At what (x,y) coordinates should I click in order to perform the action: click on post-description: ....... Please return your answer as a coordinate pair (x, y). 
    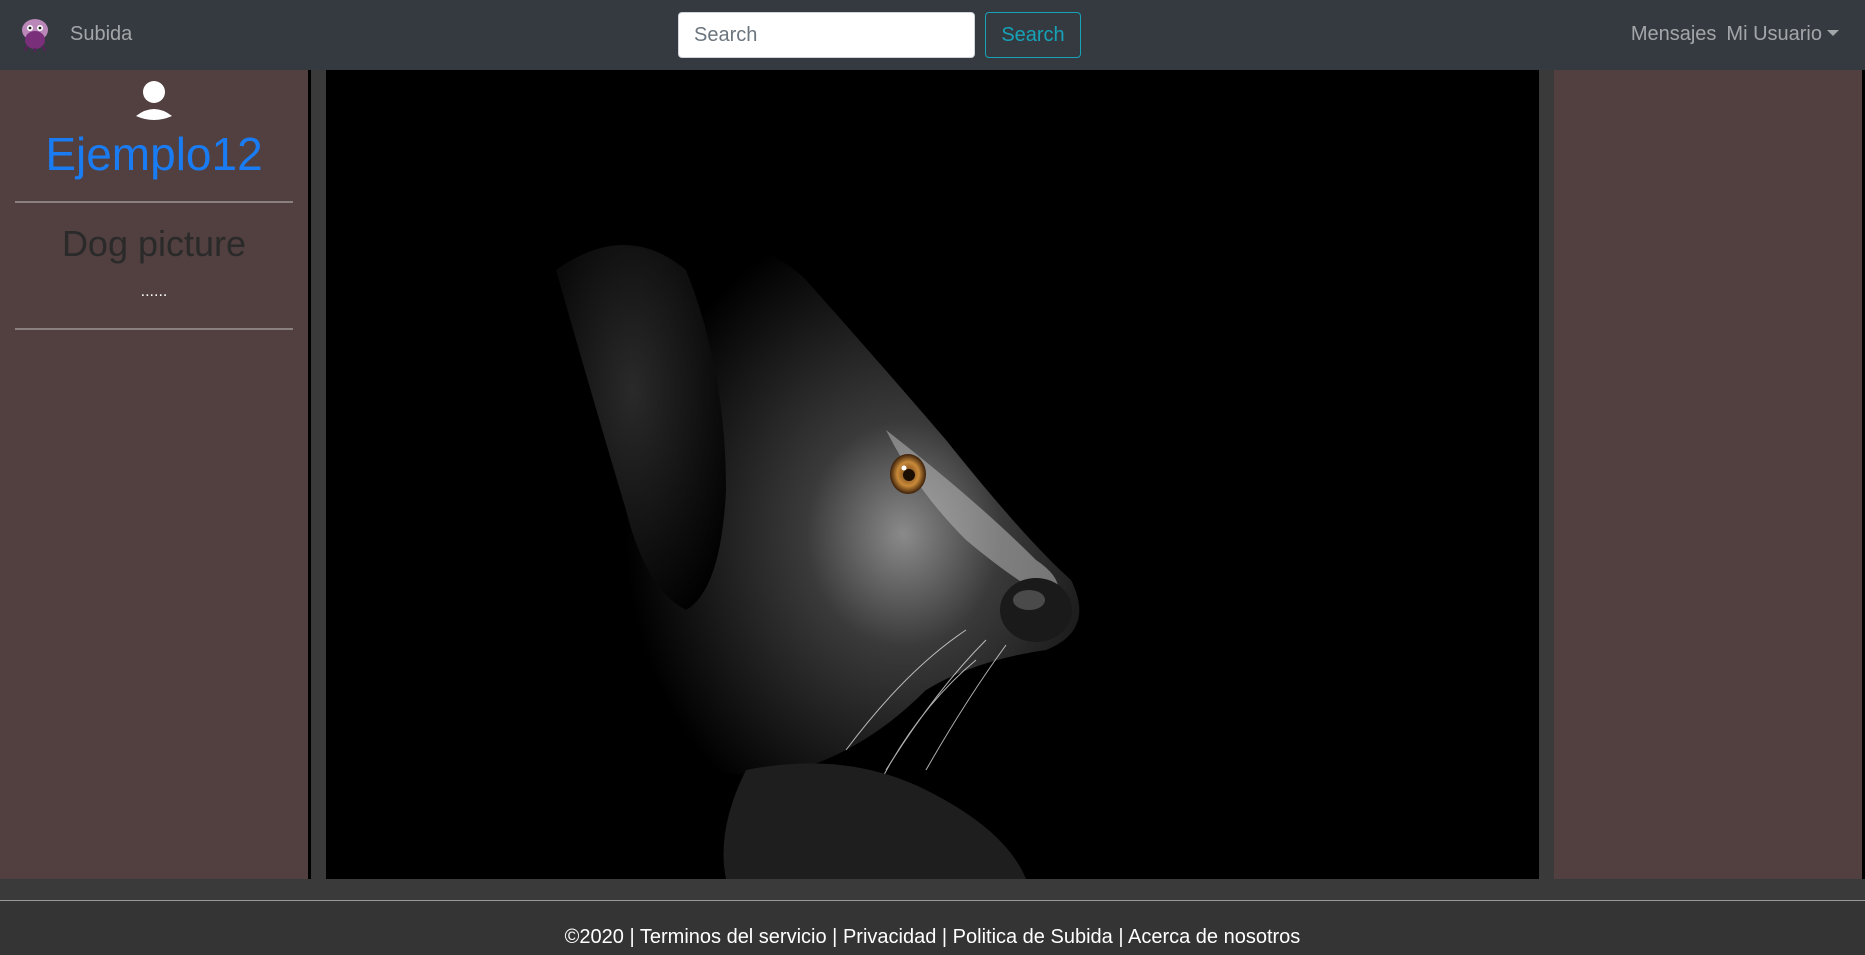
    Looking at the image, I should click on (154, 291).